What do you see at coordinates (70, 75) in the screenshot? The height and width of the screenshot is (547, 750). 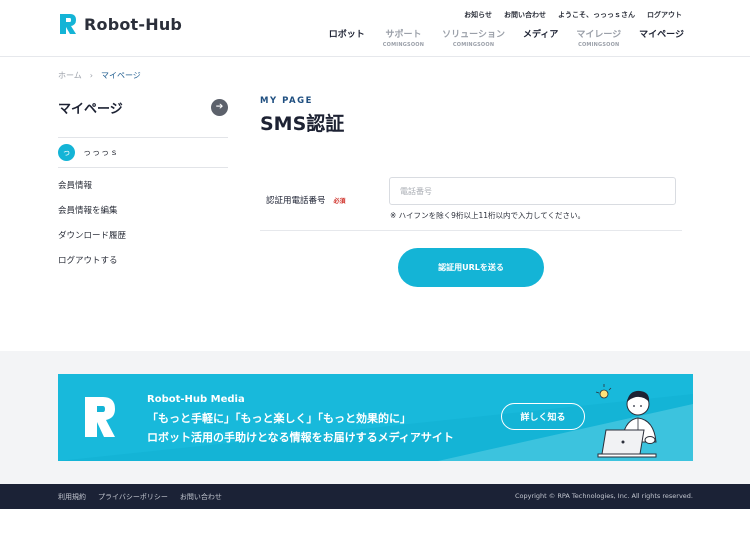 I see `breadcrumb-home: ホーム` at bounding box center [70, 75].